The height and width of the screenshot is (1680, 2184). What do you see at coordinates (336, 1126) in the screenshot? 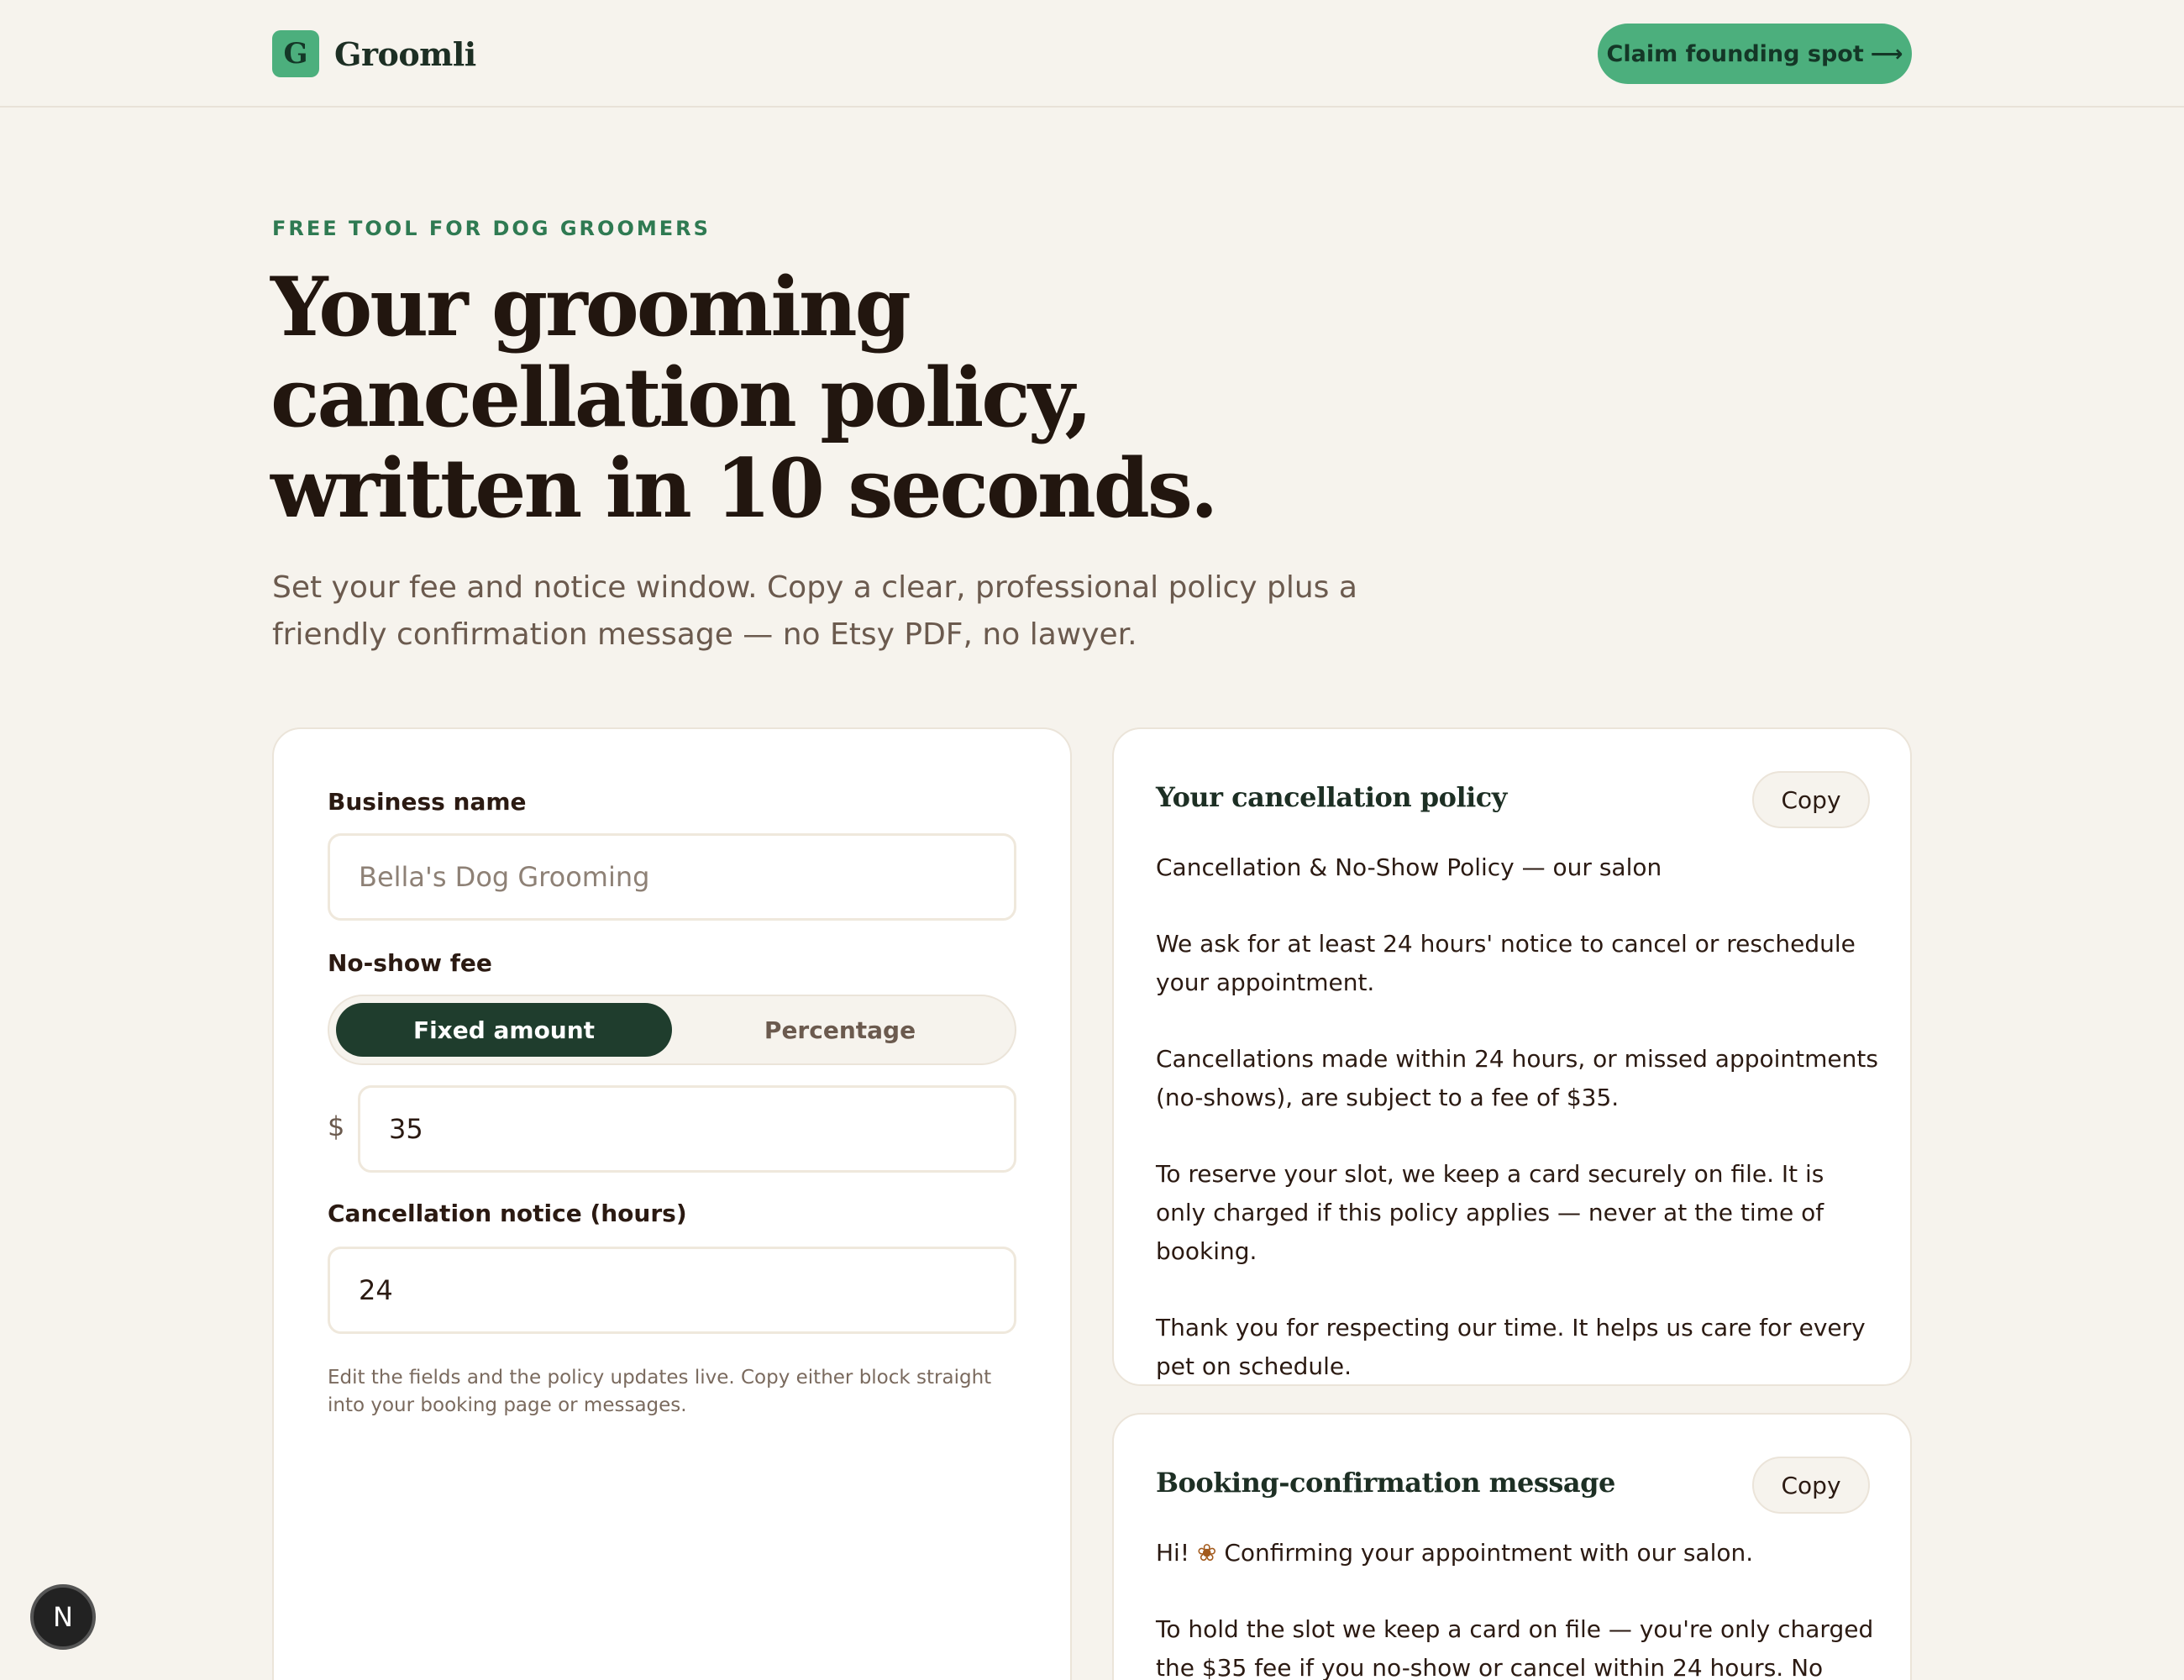
I see `currency-symbol: $` at bounding box center [336, 1126].